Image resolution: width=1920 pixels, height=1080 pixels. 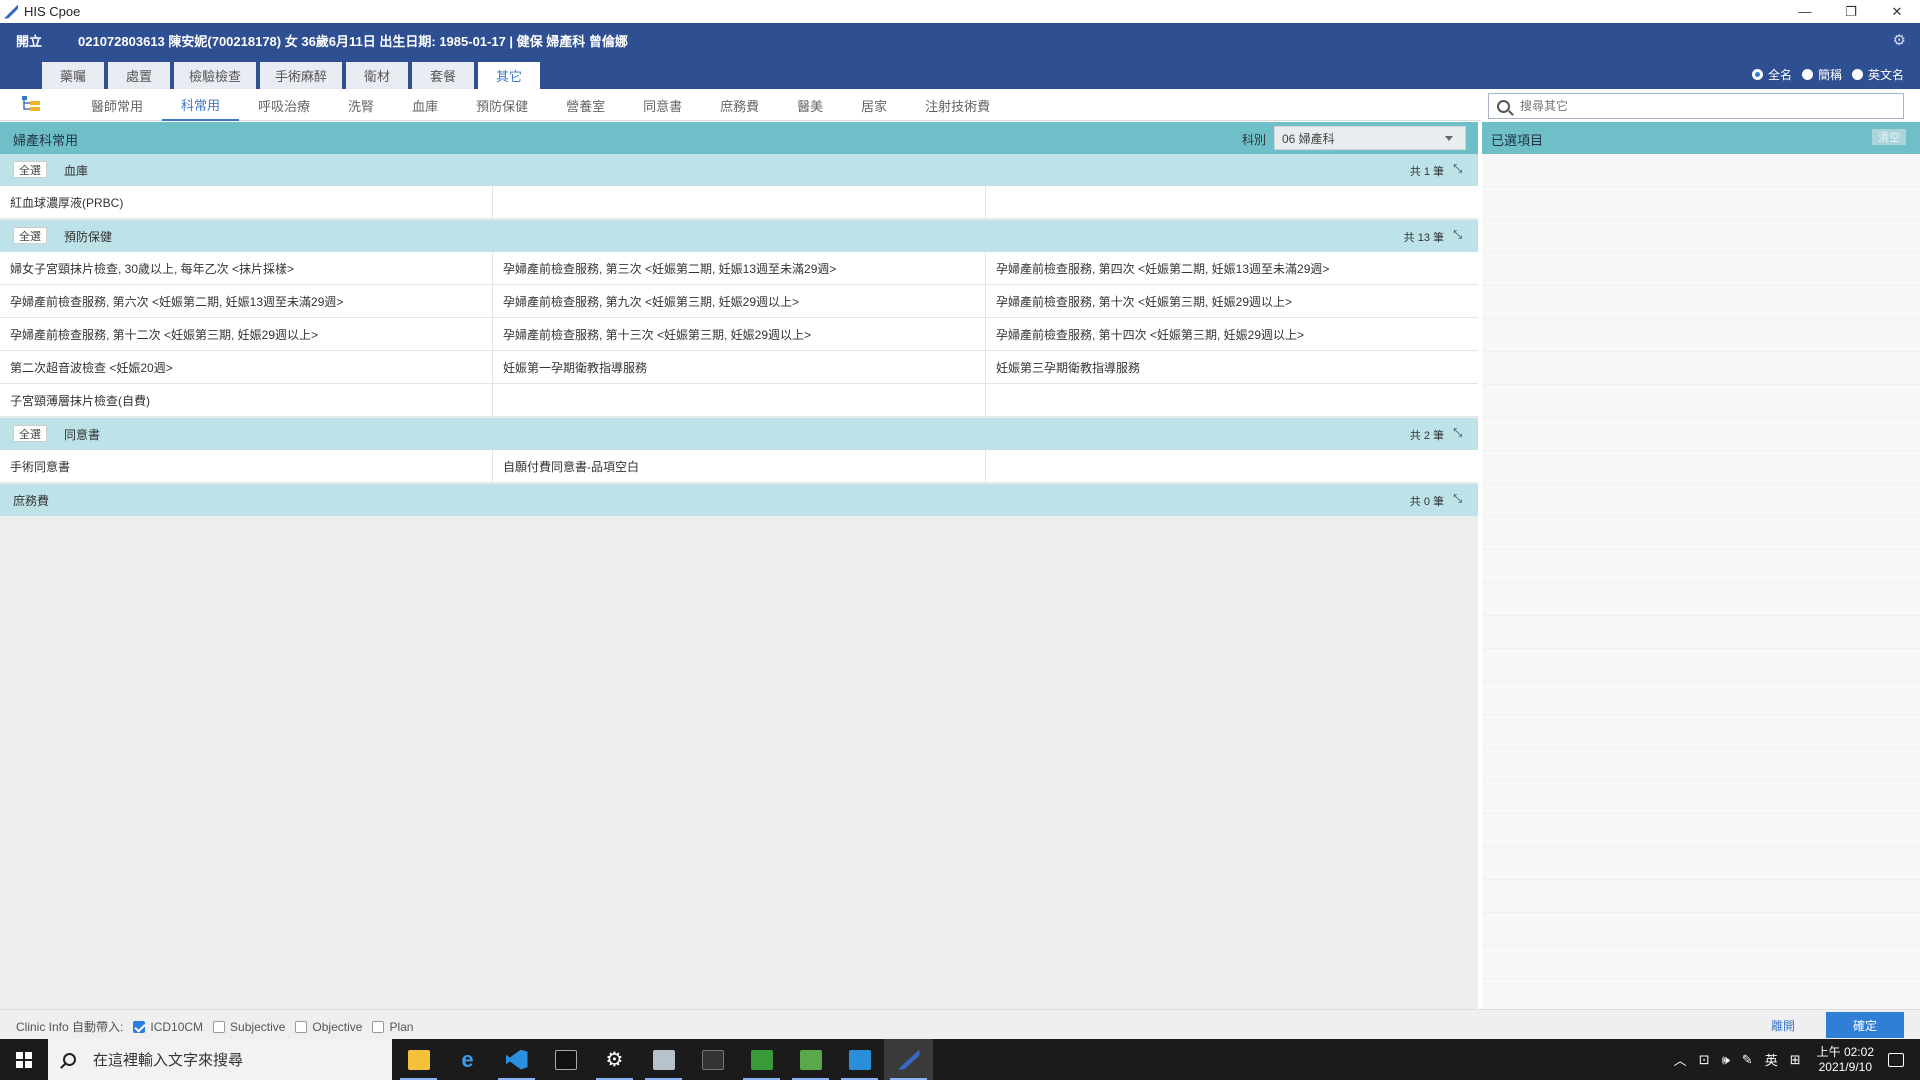 I want to click on subtab-dept-common: 科常用, so click(x=201, y=105).